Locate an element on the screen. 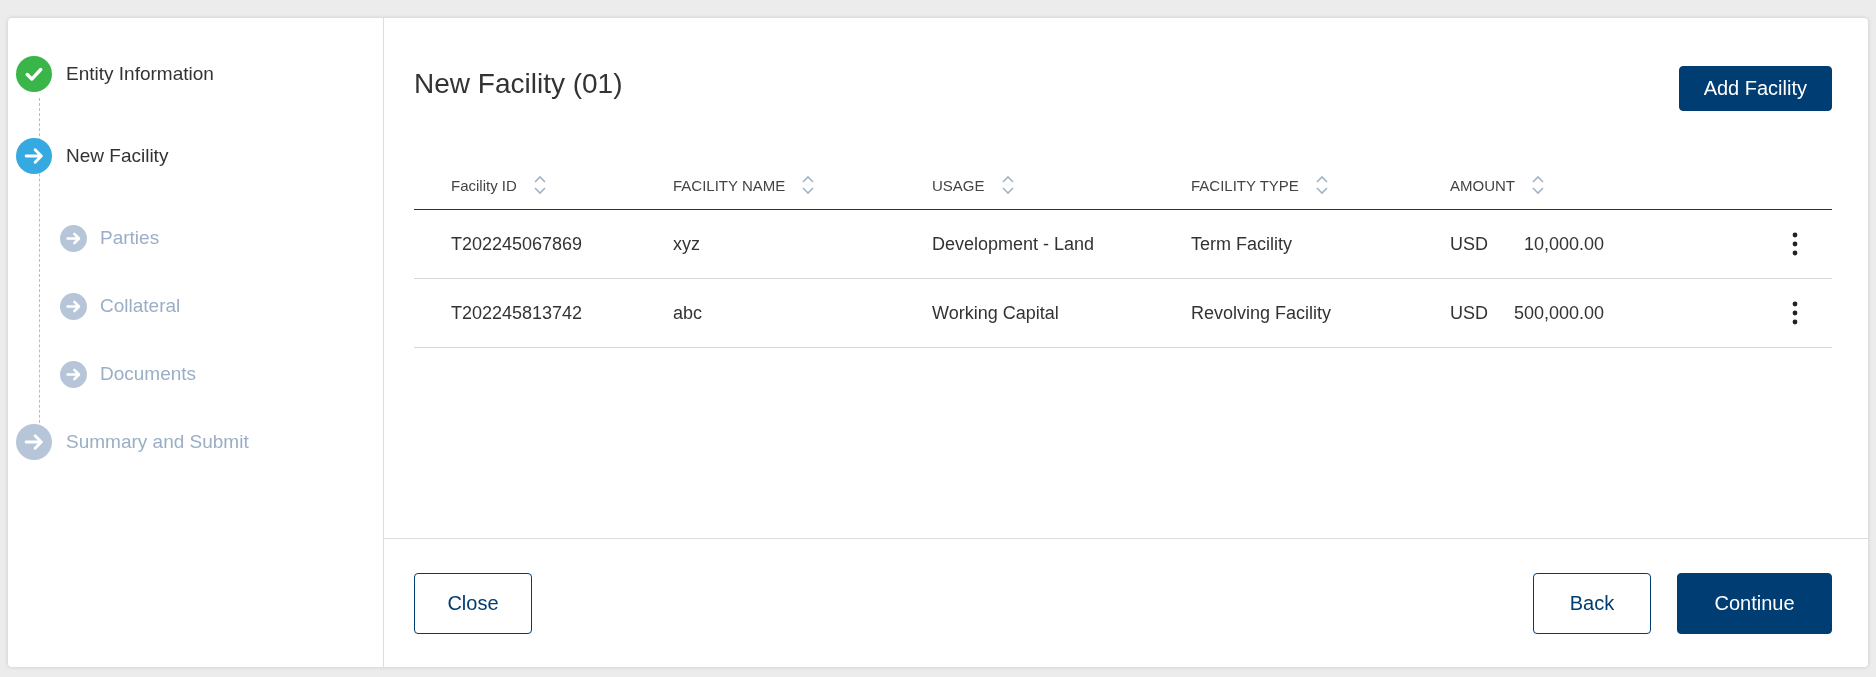  column-header: FACILITY NAME is located at coordinates (729, 185).